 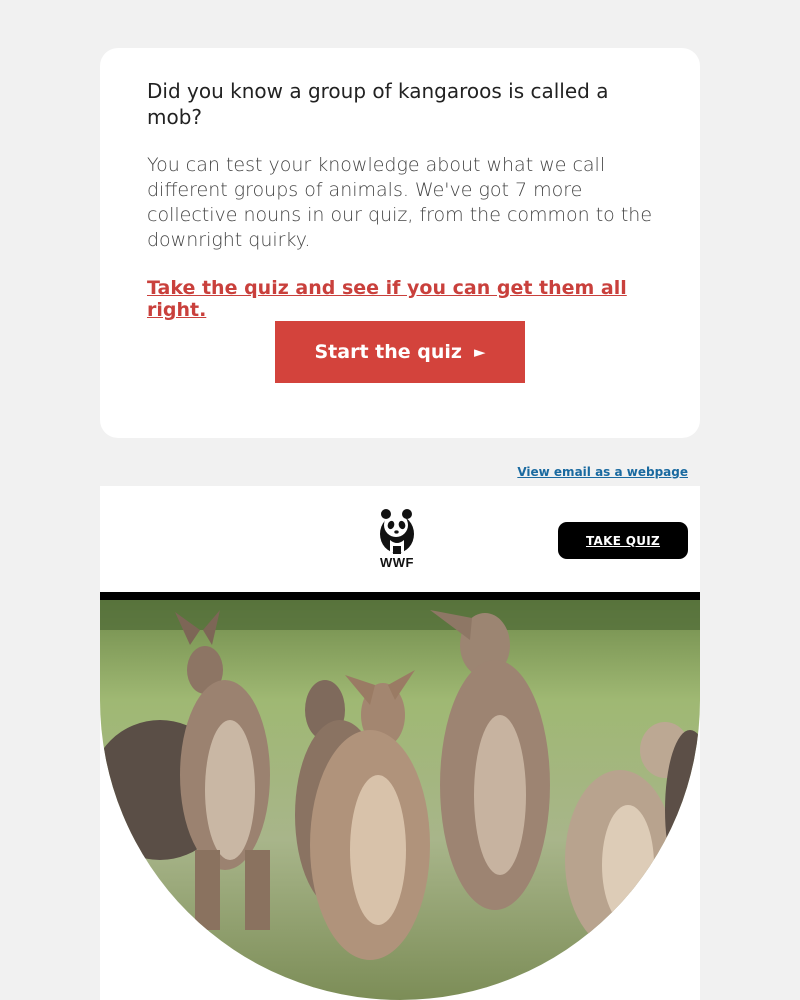 I want to click on email-header: WWF TAKE QUIZ, so click(x=400, y=539).